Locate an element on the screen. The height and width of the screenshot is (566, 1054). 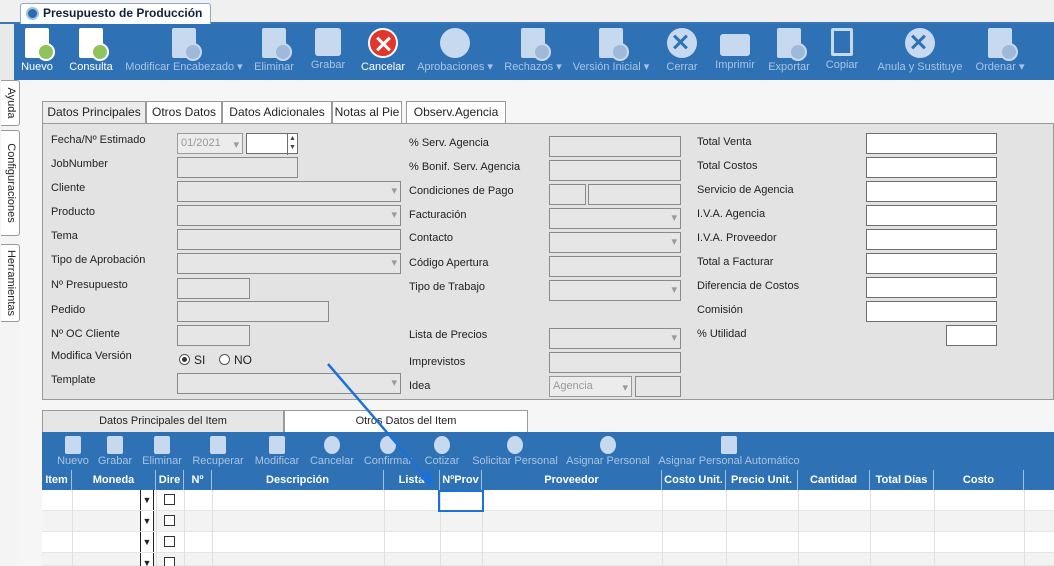
rechazos-button: Rechazos ▾ is located at coordinates (533, 52).